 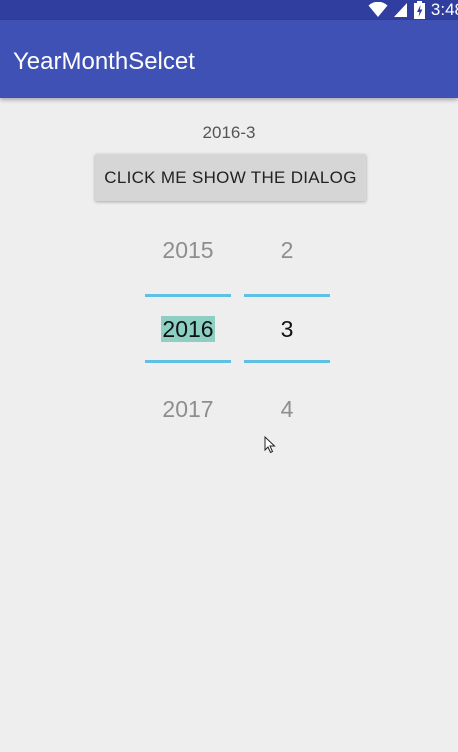 What do you see at coordinates (270, 447) in the screenshot?
I see `mouse-cursor-icon` at bounding box center [270, 447].